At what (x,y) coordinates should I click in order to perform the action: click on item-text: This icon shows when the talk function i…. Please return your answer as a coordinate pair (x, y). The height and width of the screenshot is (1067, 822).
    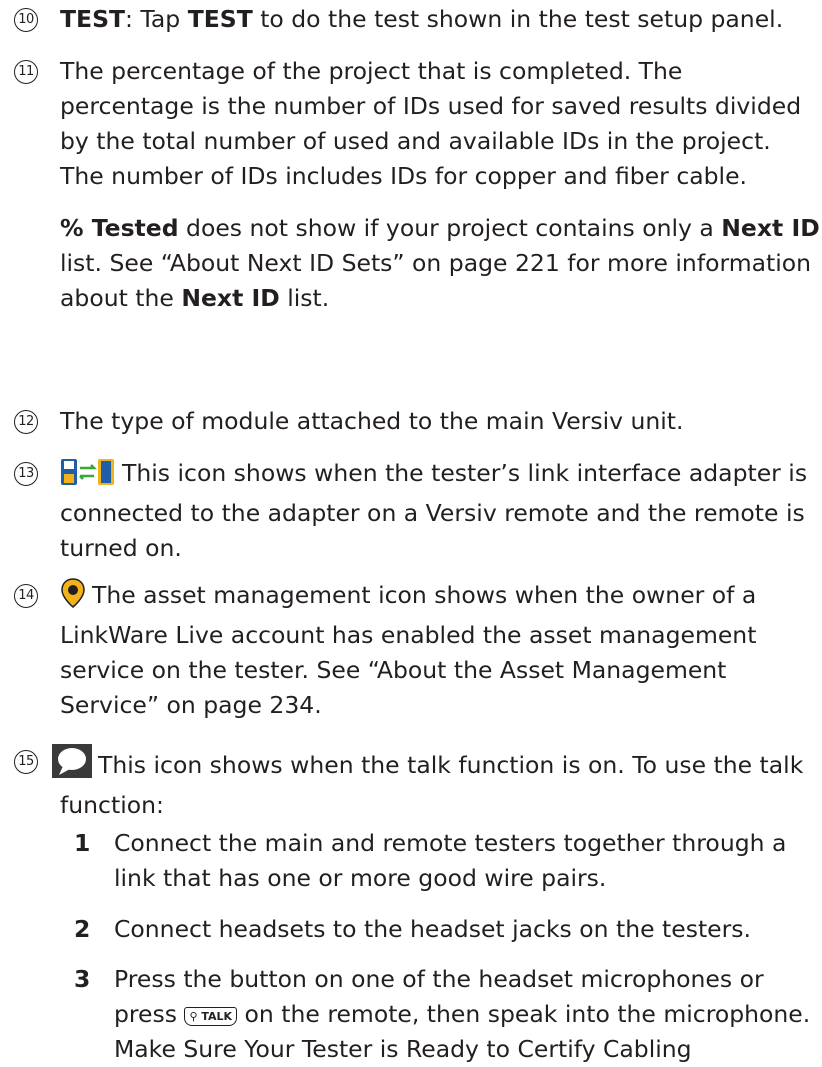
    Looking at the image, I should click on (432, 785).